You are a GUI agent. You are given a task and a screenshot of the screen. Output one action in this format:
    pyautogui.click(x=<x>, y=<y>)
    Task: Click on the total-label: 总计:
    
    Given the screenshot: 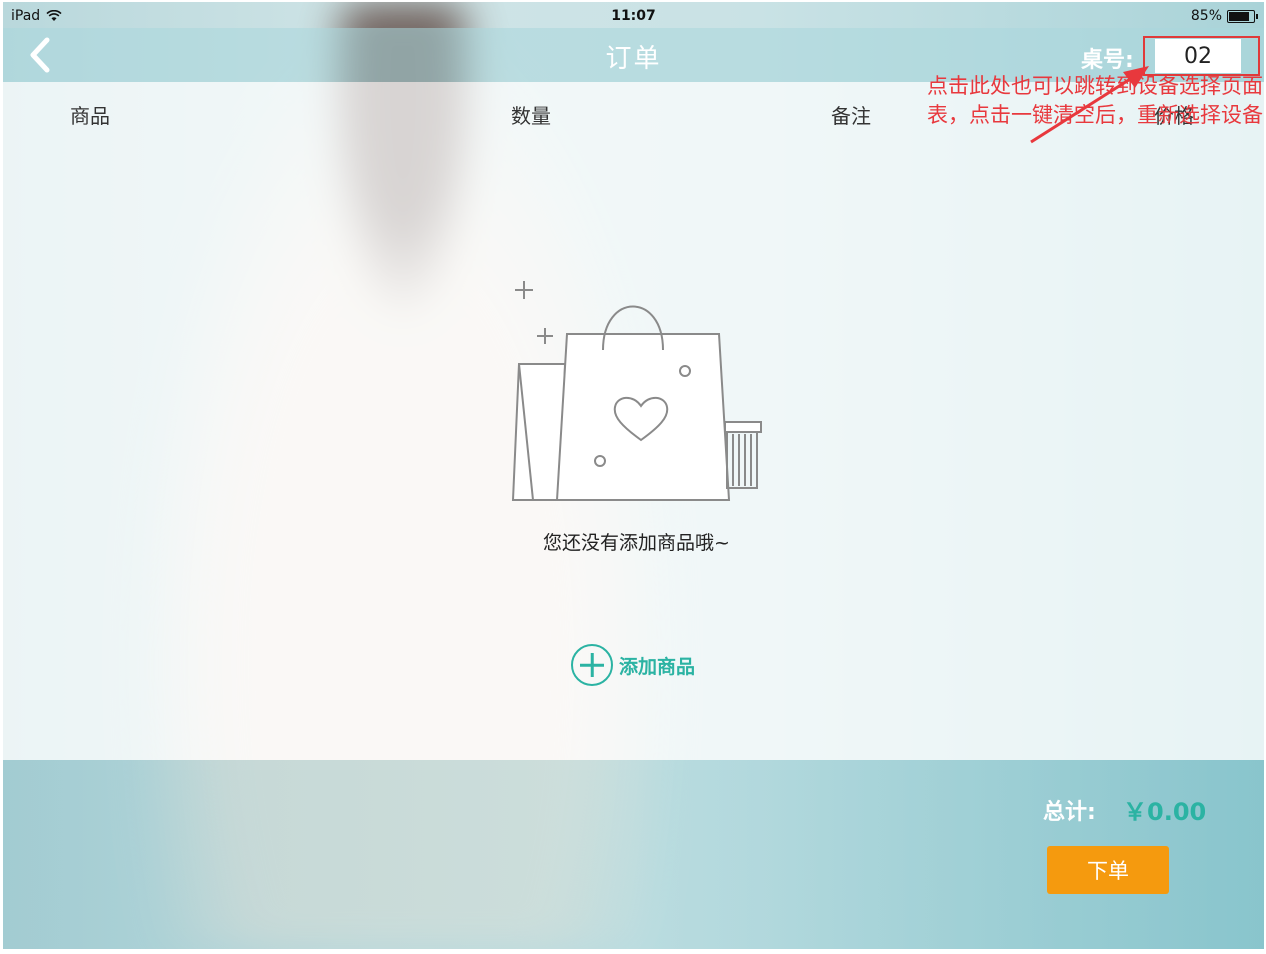 What is the action you would take?
    pyautogui.click(x=1069, y=812)
    